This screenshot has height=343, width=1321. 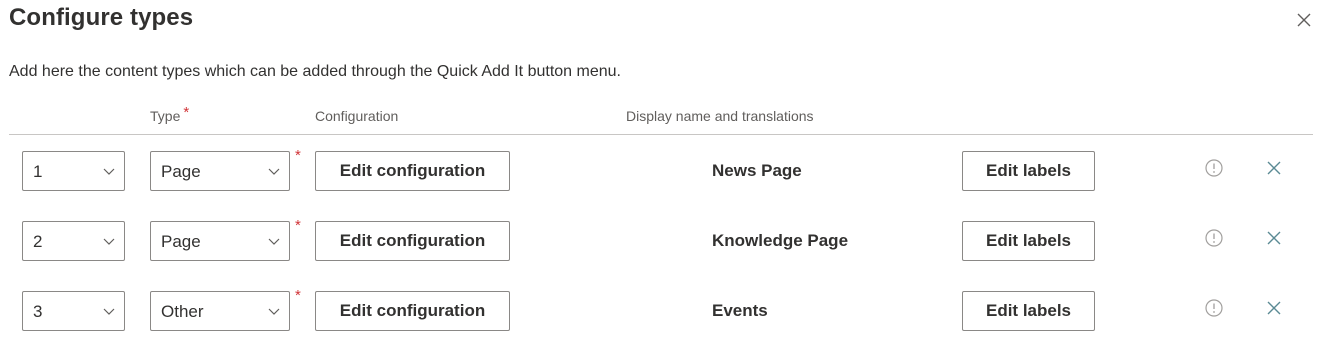 I want to click on column-header-type: Type *, so click(x=169, y=114).